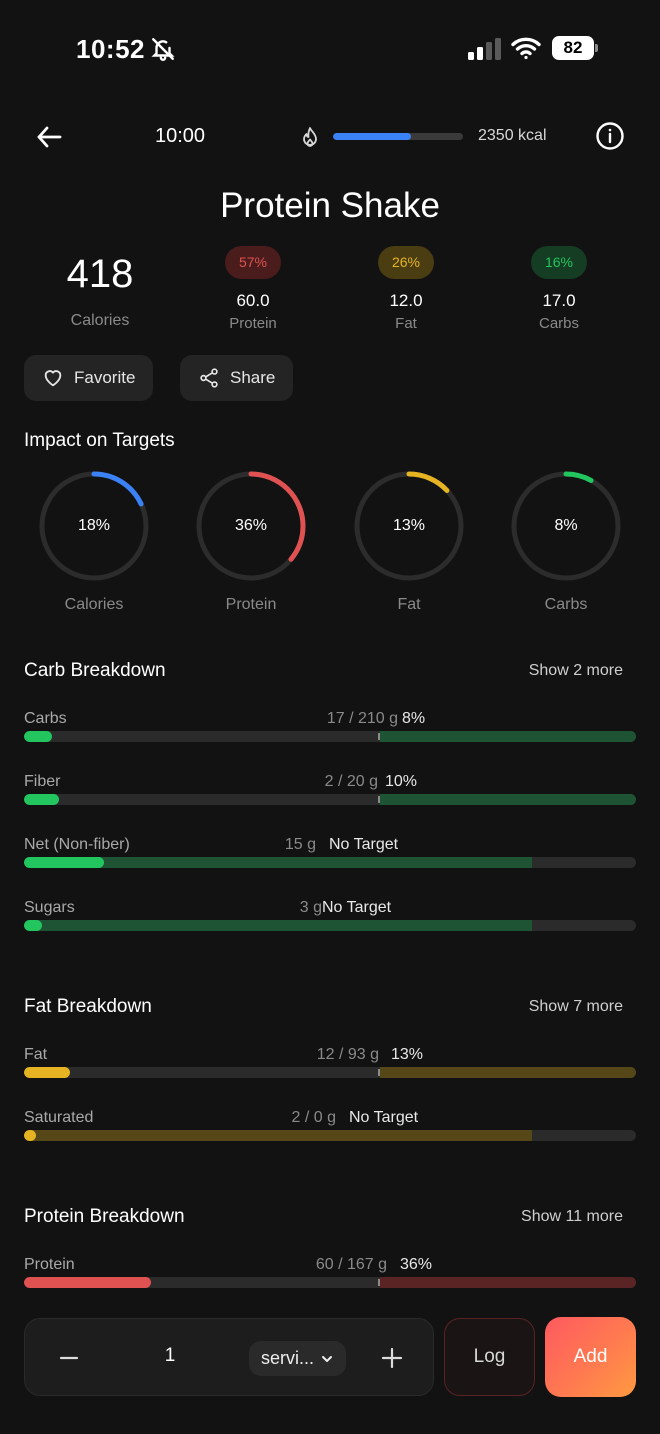 The height and width of the screenshot is (1434, 660). What do you see at coordinates (351, 1264) in the screenshot?
I see `nutrient-amount: 60 / 167 g` at bounding box center [351, 1264].